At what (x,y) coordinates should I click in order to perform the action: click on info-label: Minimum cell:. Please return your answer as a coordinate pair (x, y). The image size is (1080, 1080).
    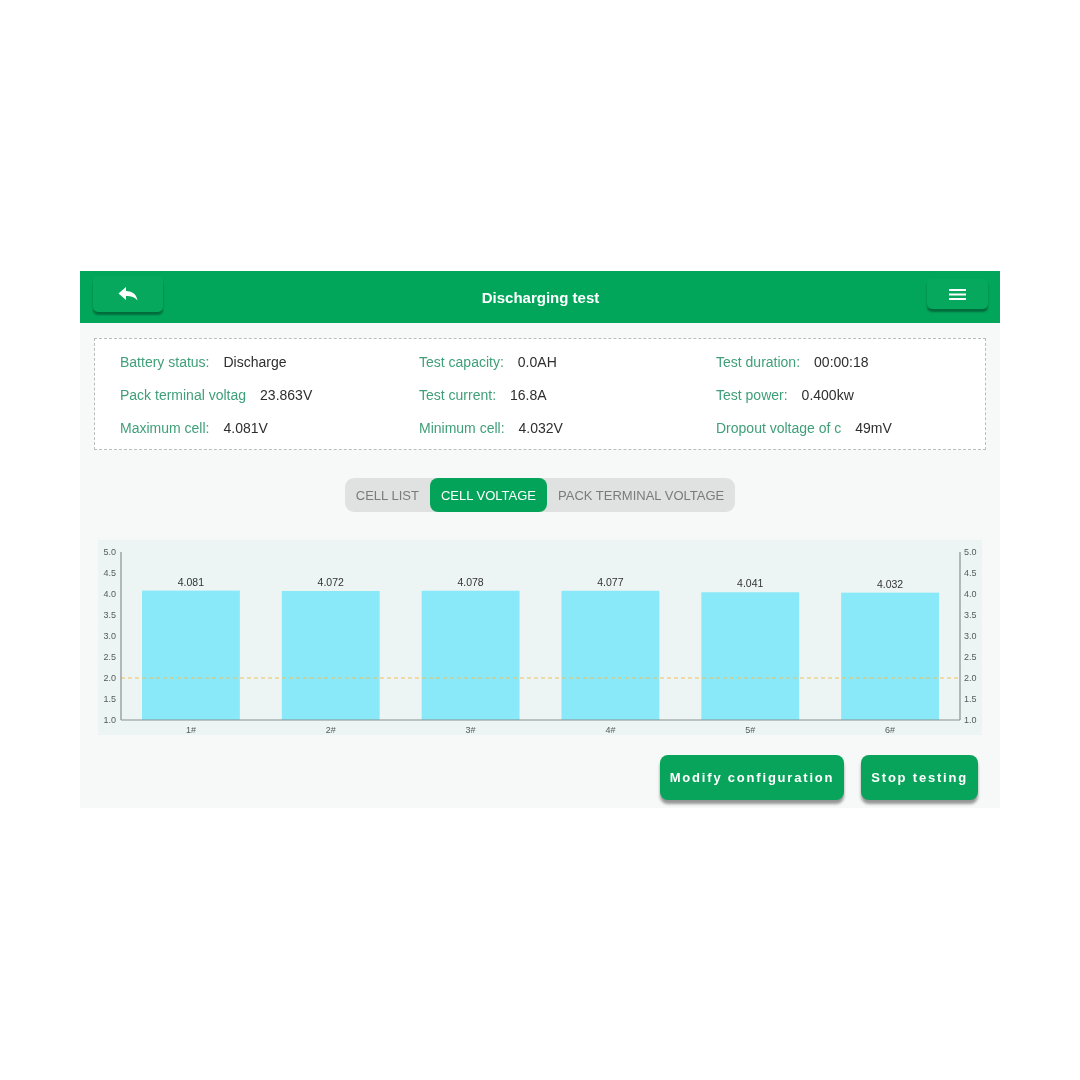
    Looking at the image, I should click on (462, 427).